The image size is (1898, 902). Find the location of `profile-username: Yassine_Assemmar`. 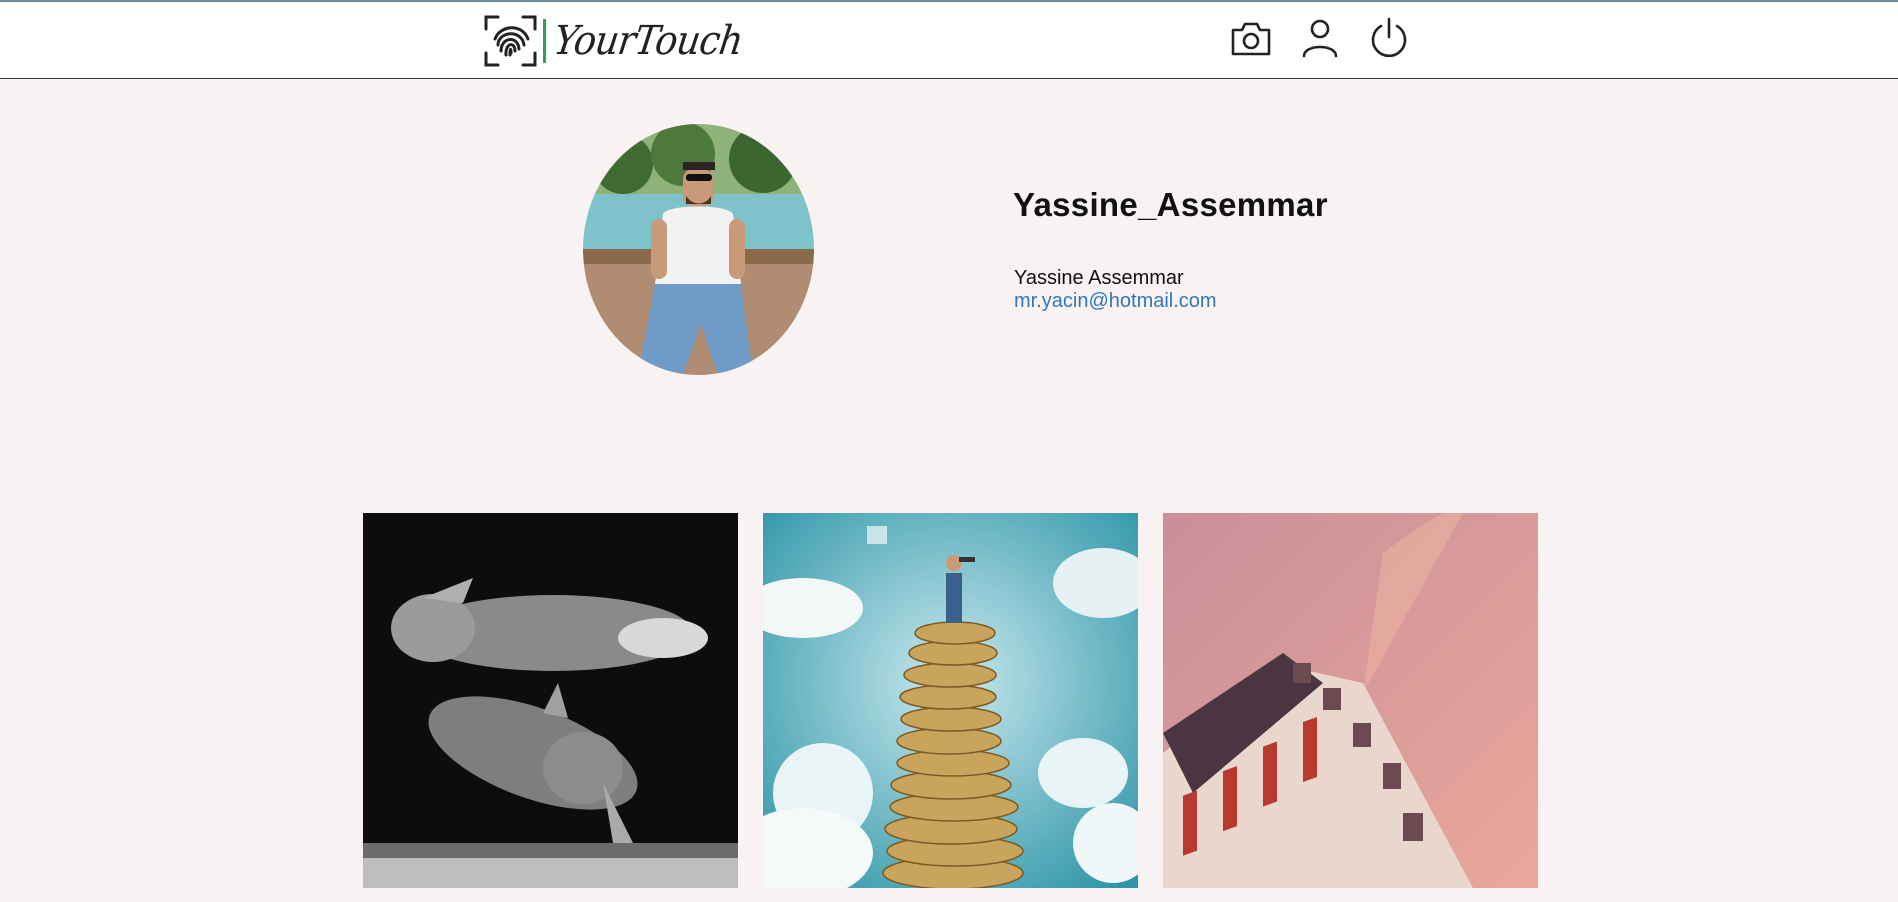

profile-username: Yassine_Assemmar is located at coordinates (1170, 204).